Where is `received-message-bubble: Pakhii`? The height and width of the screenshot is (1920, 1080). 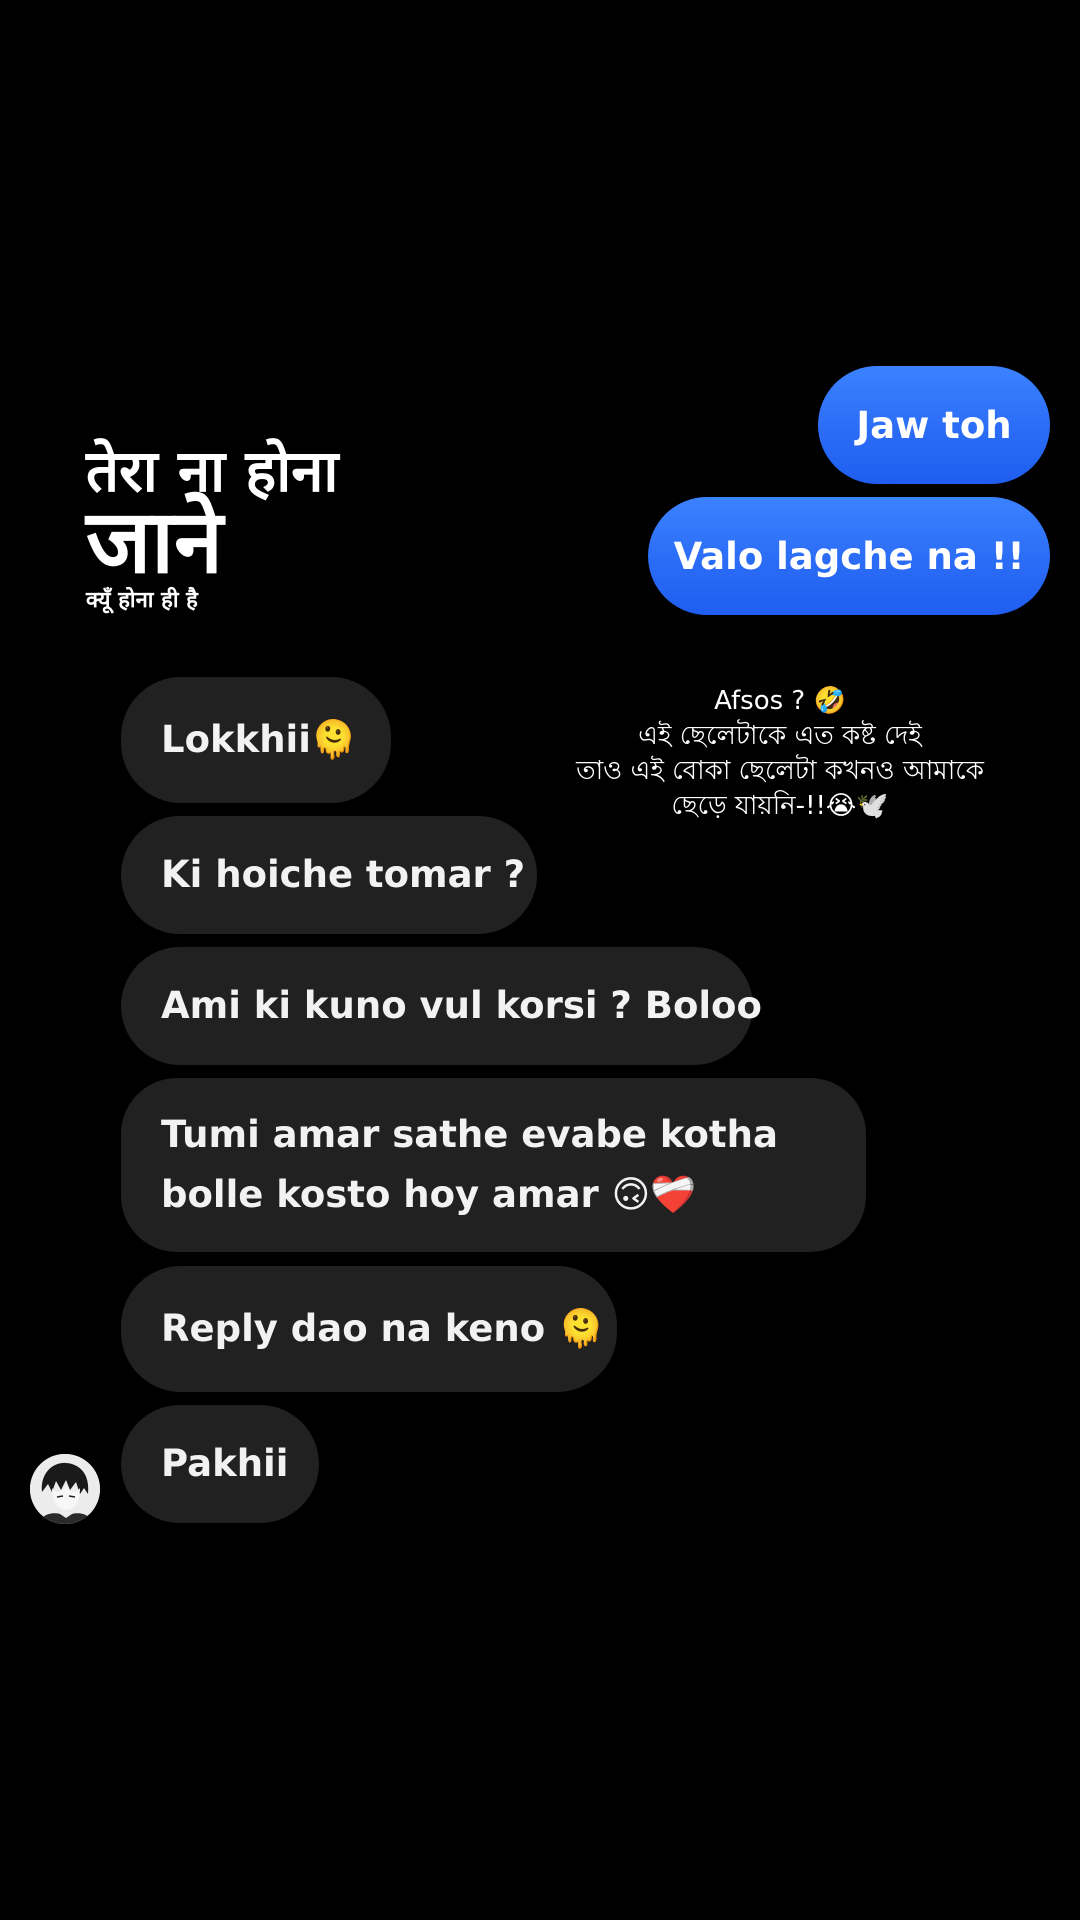
received-message-bubble: Pakhii is located at coordinates (220, 1464).